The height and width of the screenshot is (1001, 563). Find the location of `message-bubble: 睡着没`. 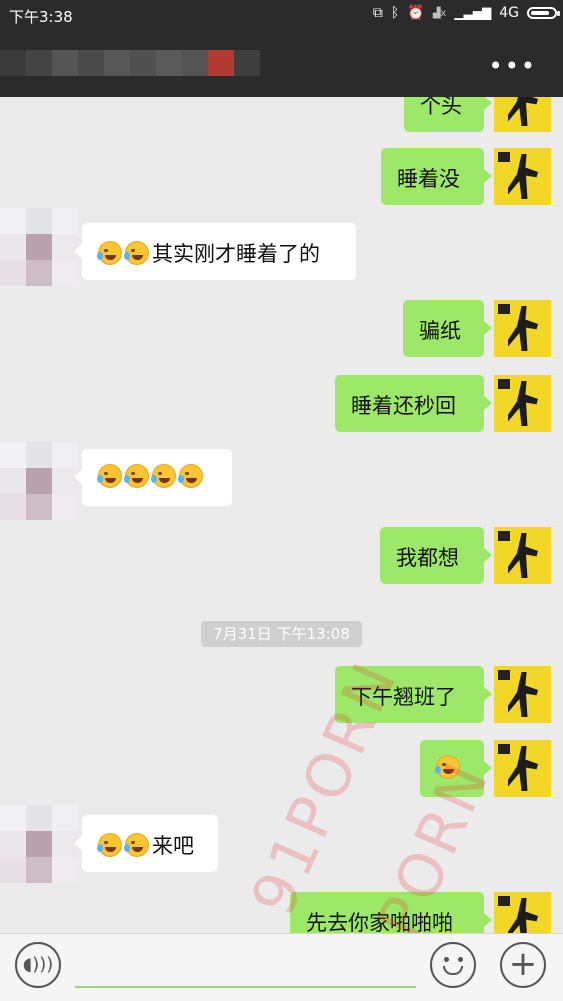

message-bubble: 睡着没 is located at coordinates (436, 176).